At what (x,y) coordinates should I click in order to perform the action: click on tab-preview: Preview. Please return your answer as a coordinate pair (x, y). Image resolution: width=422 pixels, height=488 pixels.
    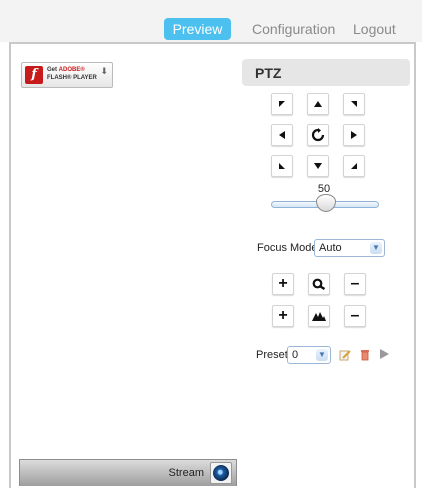
    Looking at the image, I should click on (197, 29).